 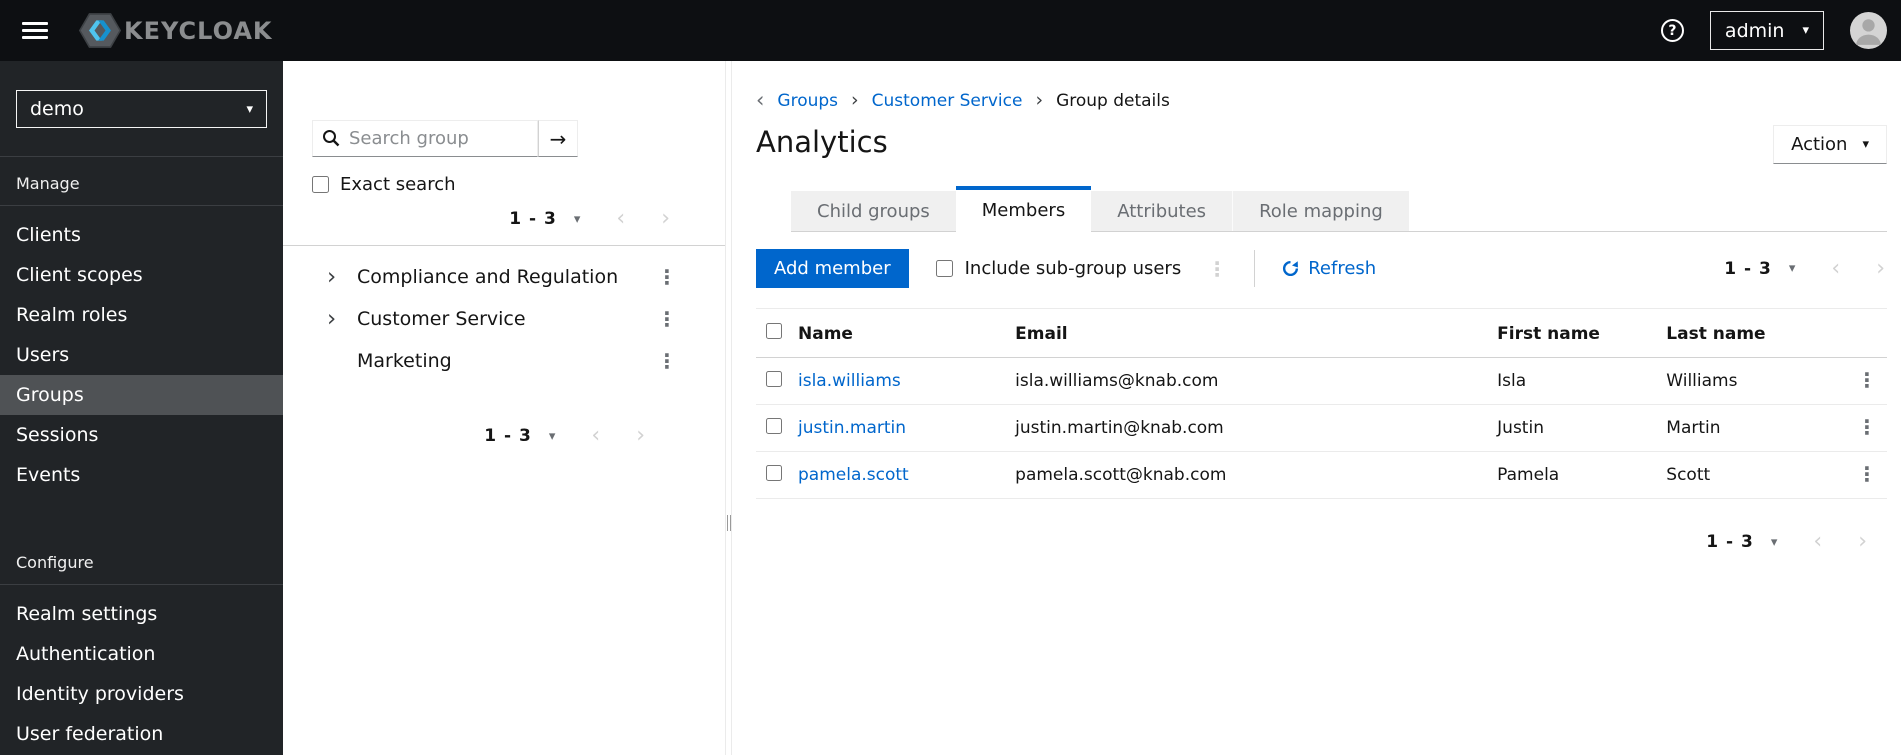 What do you see at coordinates (464, 436) in the screenshot?
I see `tree-pagination-bottom: 1 - 3 ▾ ‹ ›` at bounding box center [464, 436].